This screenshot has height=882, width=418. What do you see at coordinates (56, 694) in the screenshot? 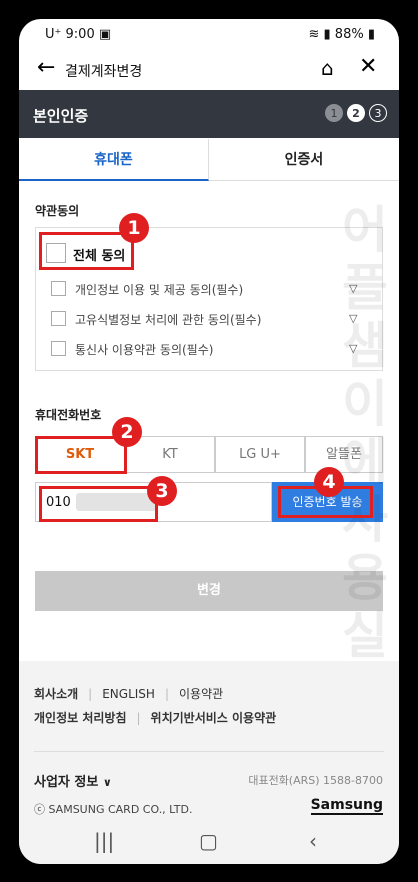
I see `footer-link-company: 회사소개` at bounding box center [56, 694].